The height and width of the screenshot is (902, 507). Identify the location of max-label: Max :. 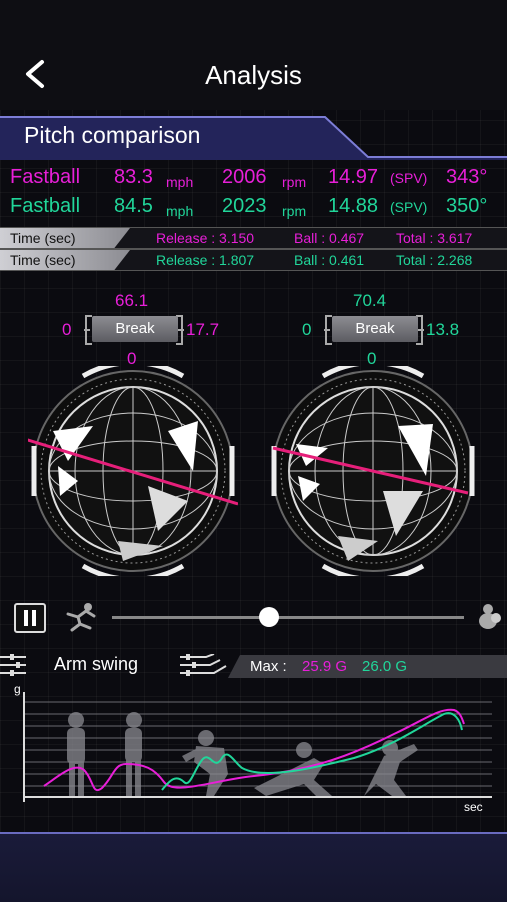
(268, 666).